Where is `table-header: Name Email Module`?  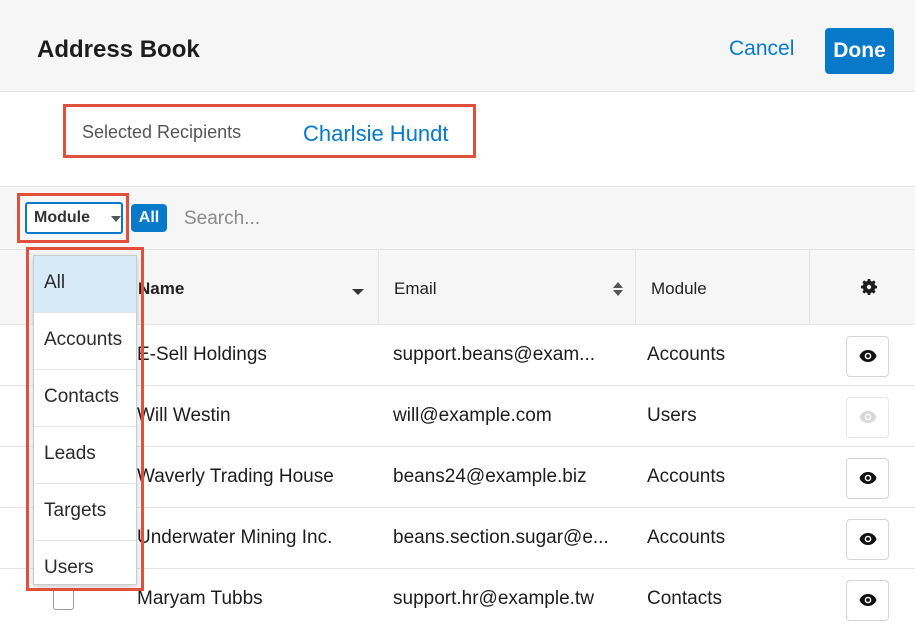
table-header: Name Email Module is located at coordinates (457, 287).